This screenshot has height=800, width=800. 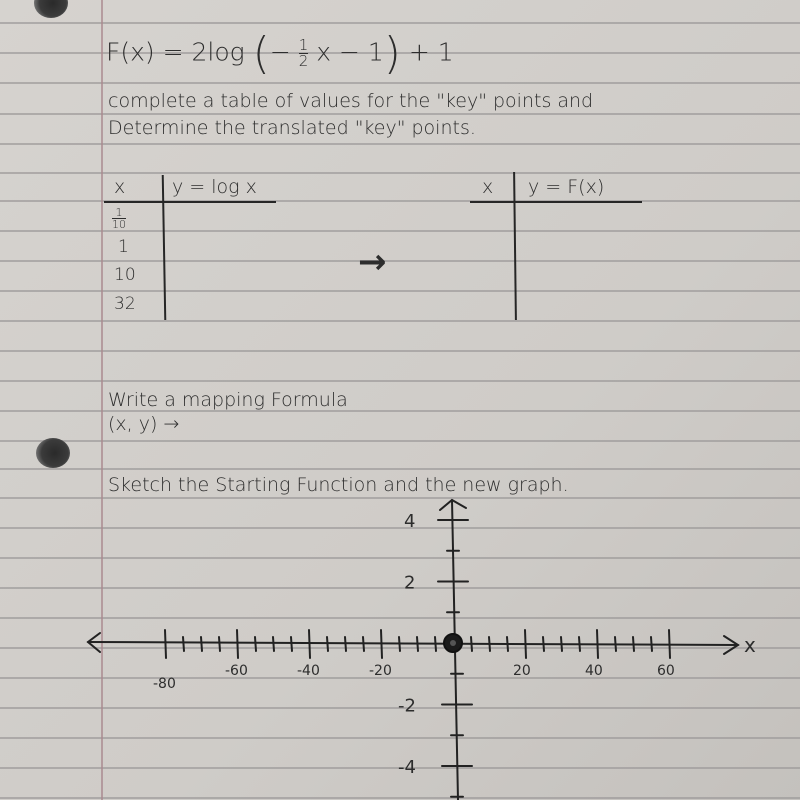 I want to click on x-tick-label: 60, so click(x=666, y=671).